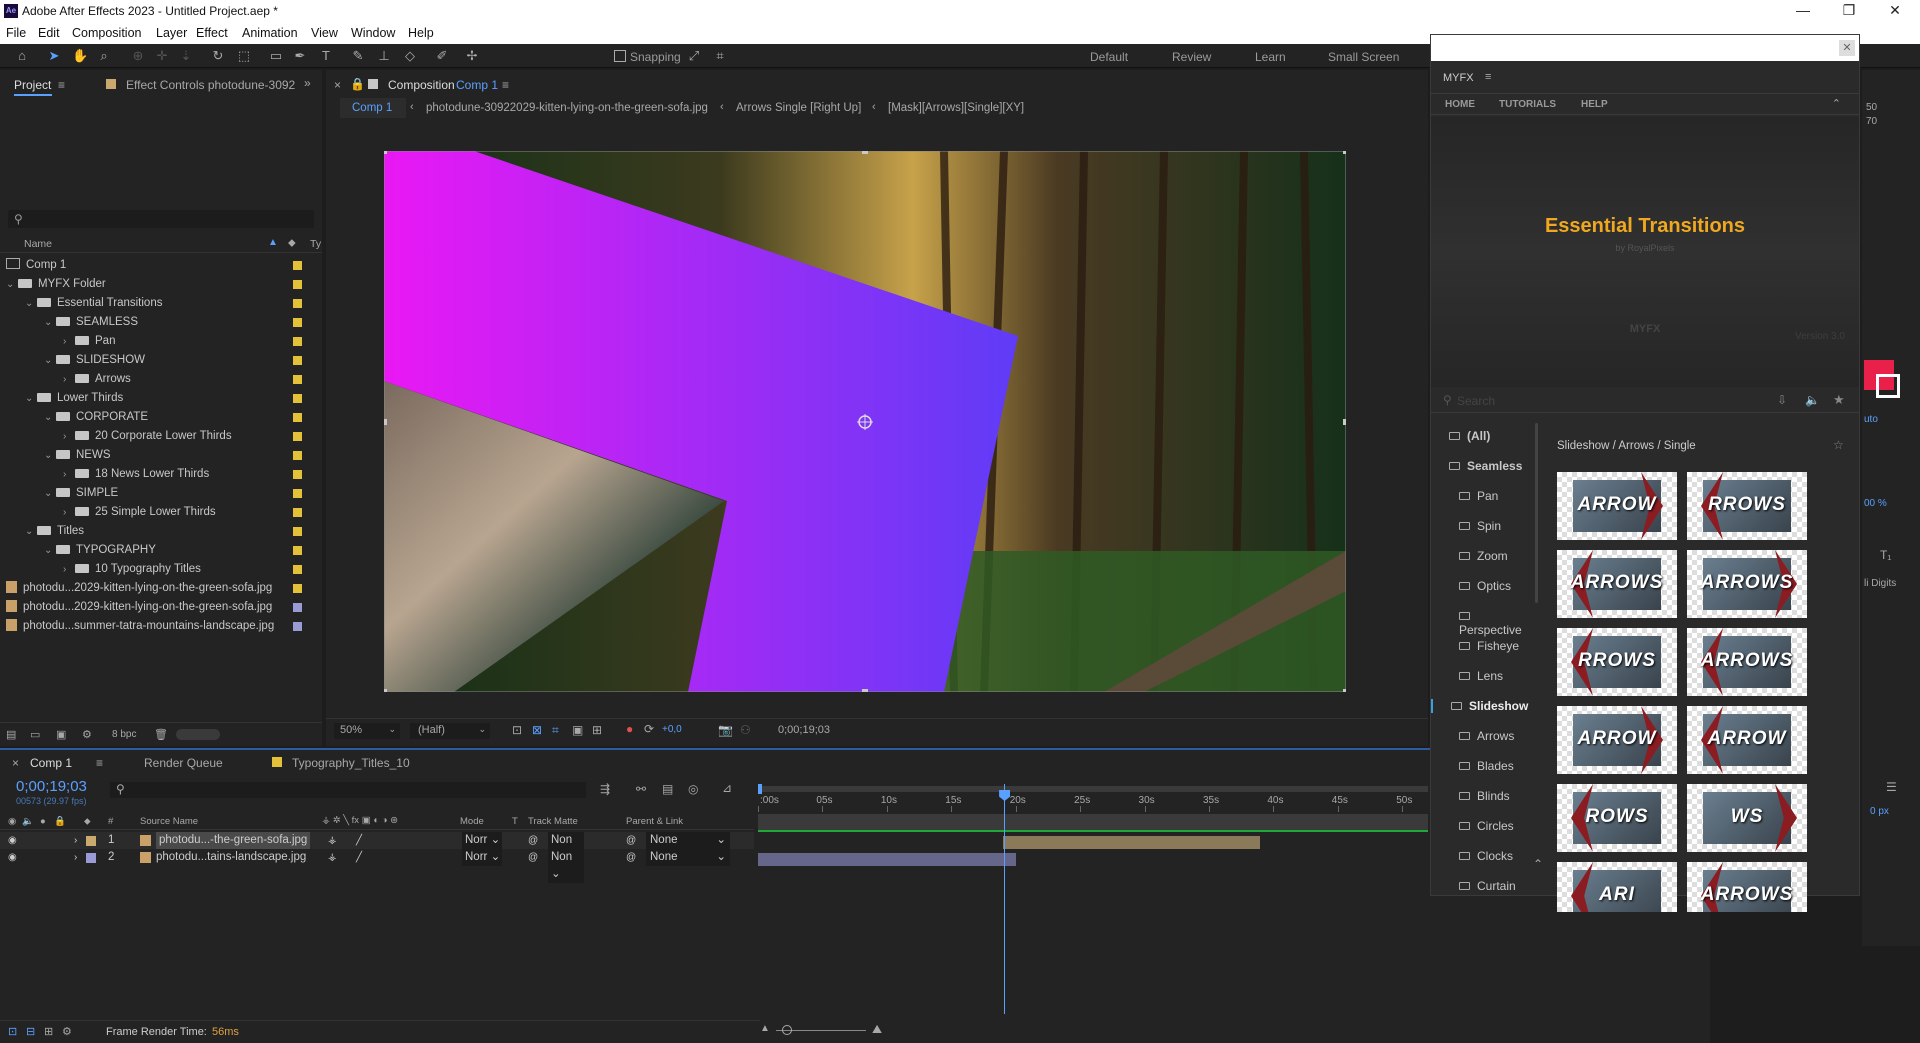 This screenshot has width=1920, height=1043. I want to click on delete-icon: 🗑, so click(161, 734).